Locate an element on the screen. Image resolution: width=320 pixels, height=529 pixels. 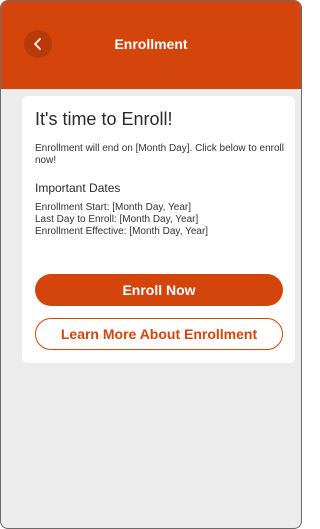
date-enrollment-start: Enrollment Start: [Month Day, Year] is located at coordinates (113, 207).